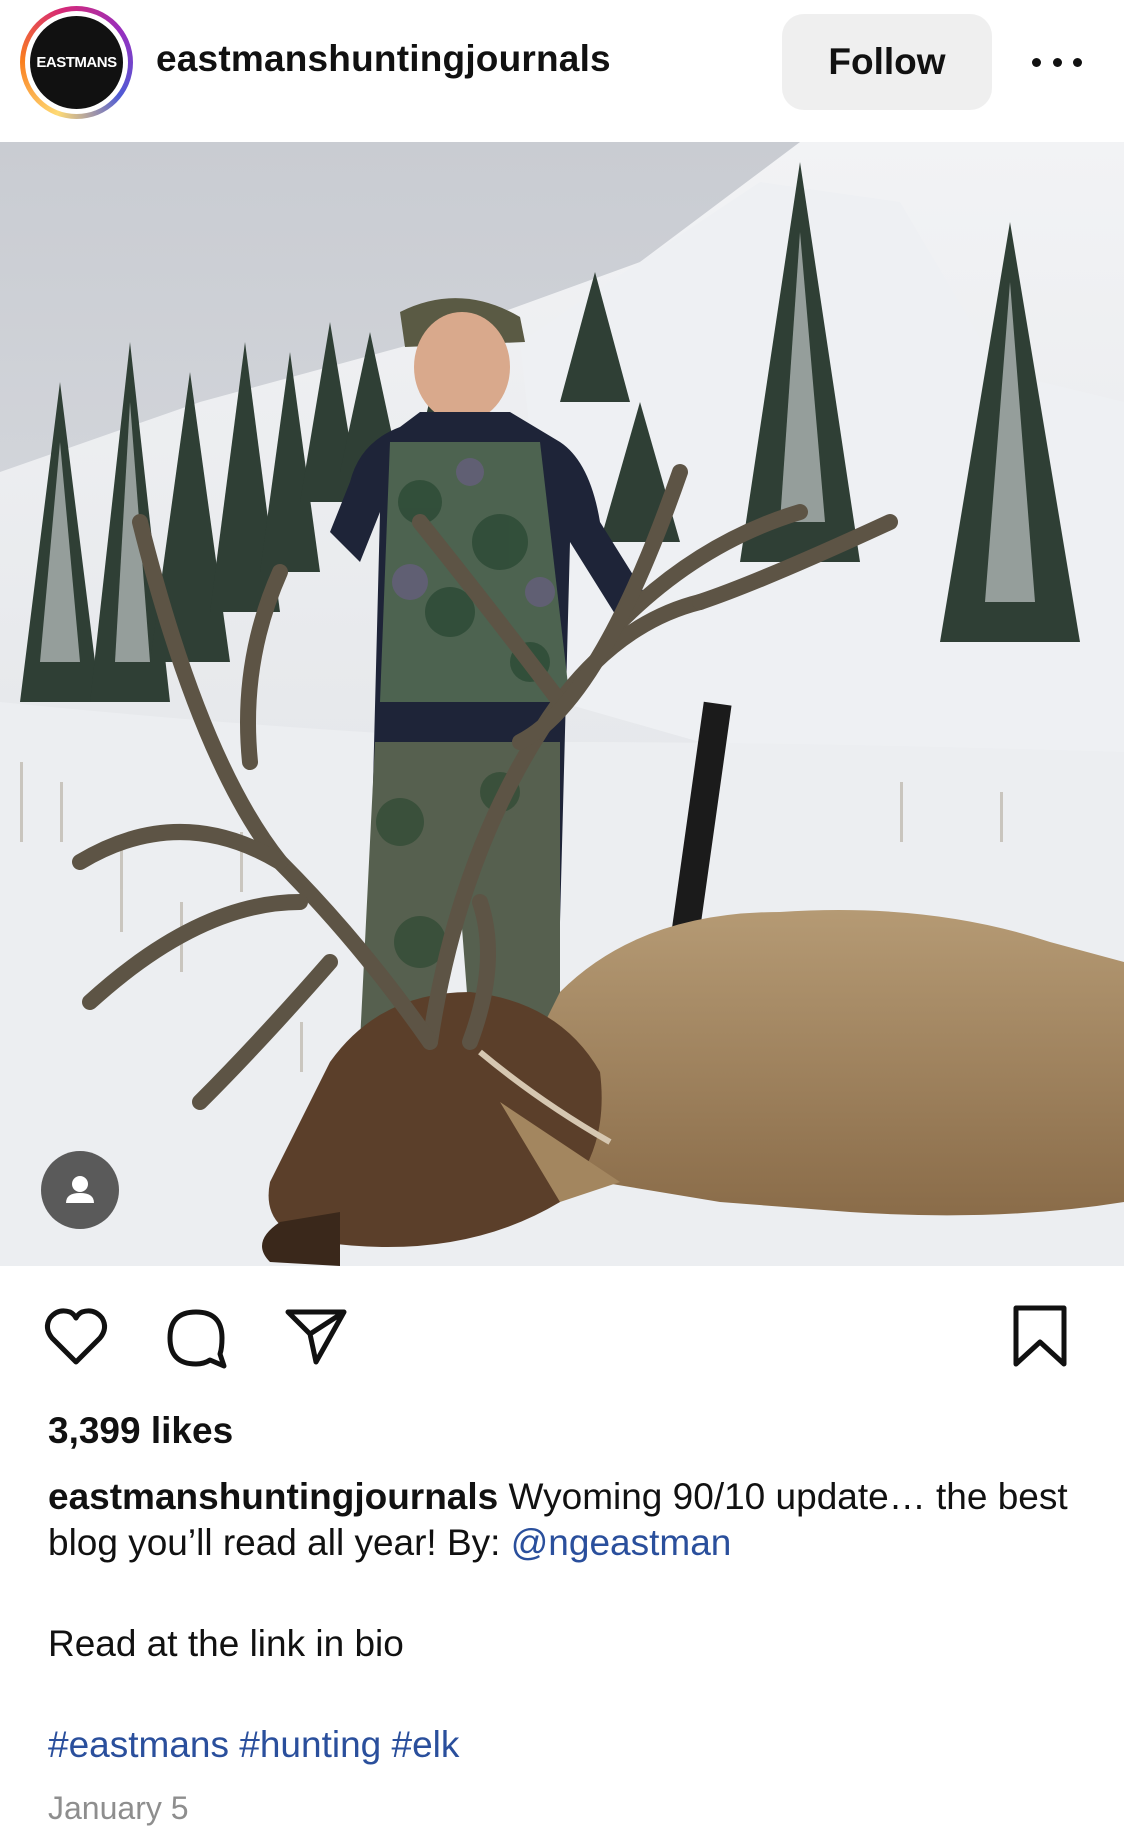 This screenshot has height=1829, width=1124. I want to click on more-options-icon, so click(1057, 62).